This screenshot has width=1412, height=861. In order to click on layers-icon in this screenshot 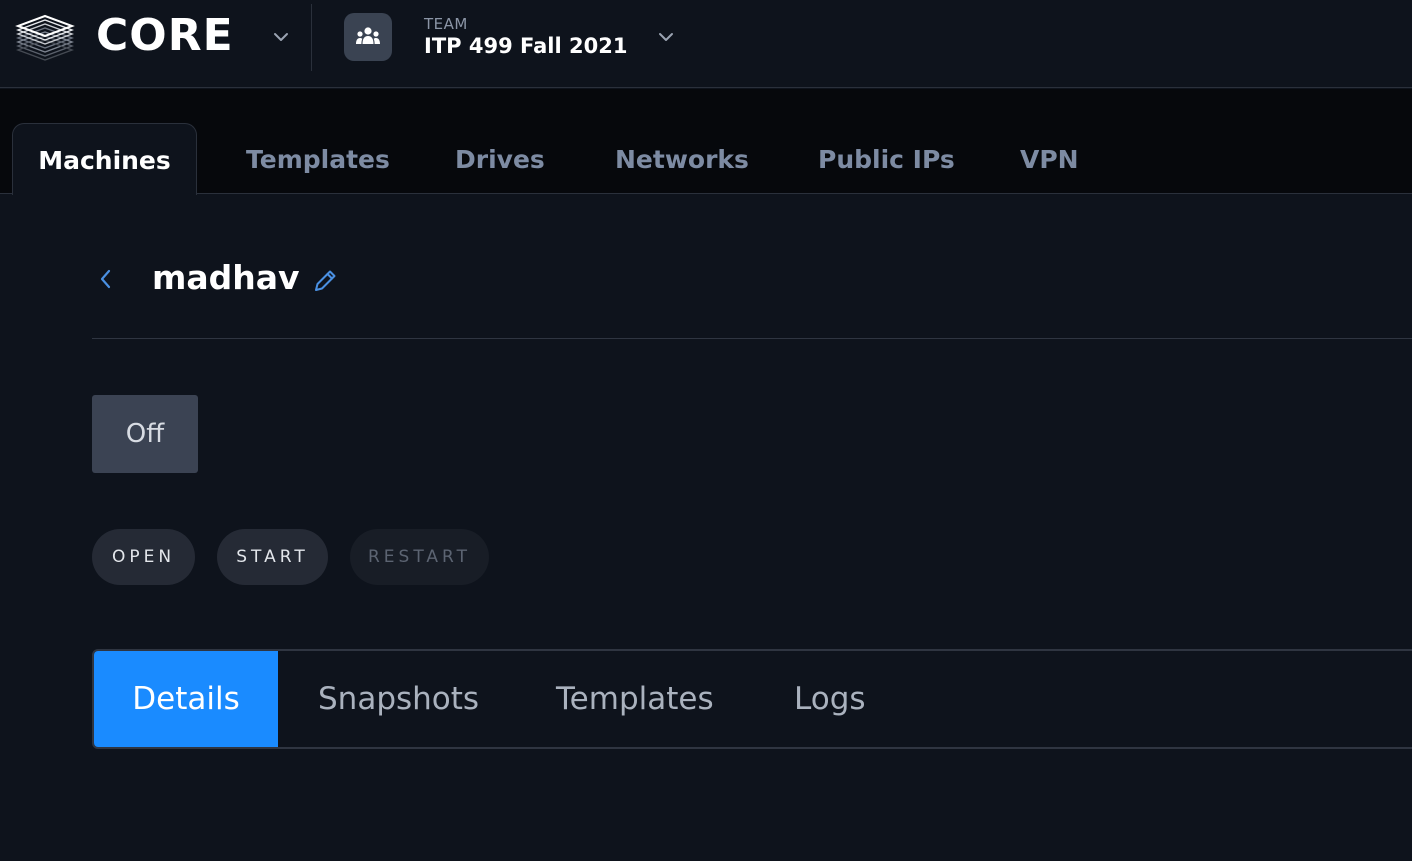, I will do `click(45, 39)`.